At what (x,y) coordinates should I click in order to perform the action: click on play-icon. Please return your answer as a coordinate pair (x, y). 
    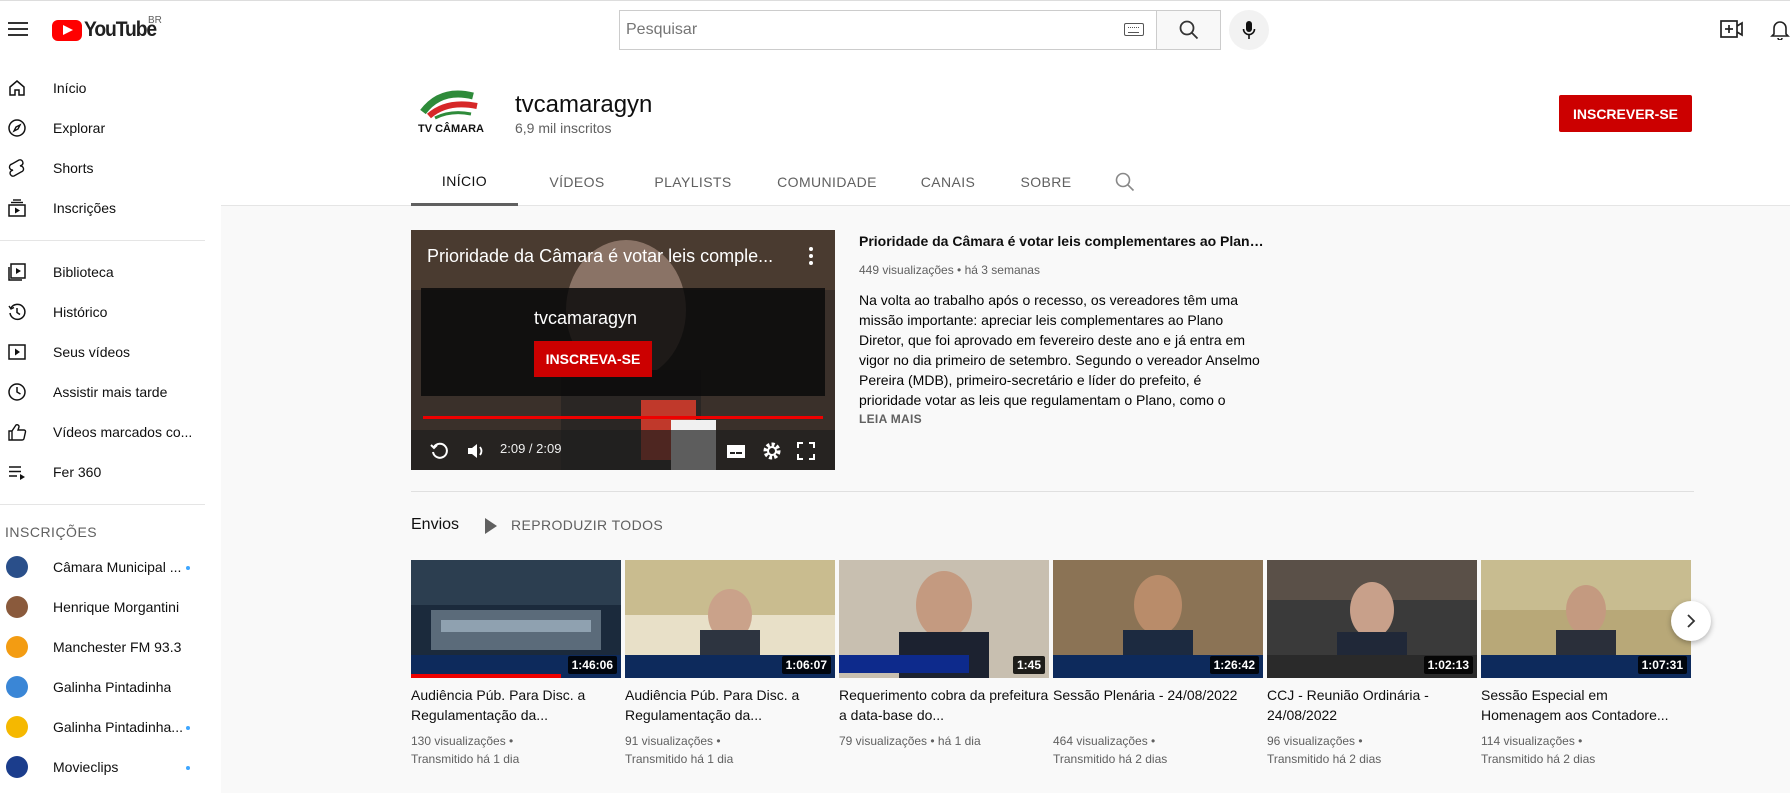
    Looking at the image, I should click on (491, 526).